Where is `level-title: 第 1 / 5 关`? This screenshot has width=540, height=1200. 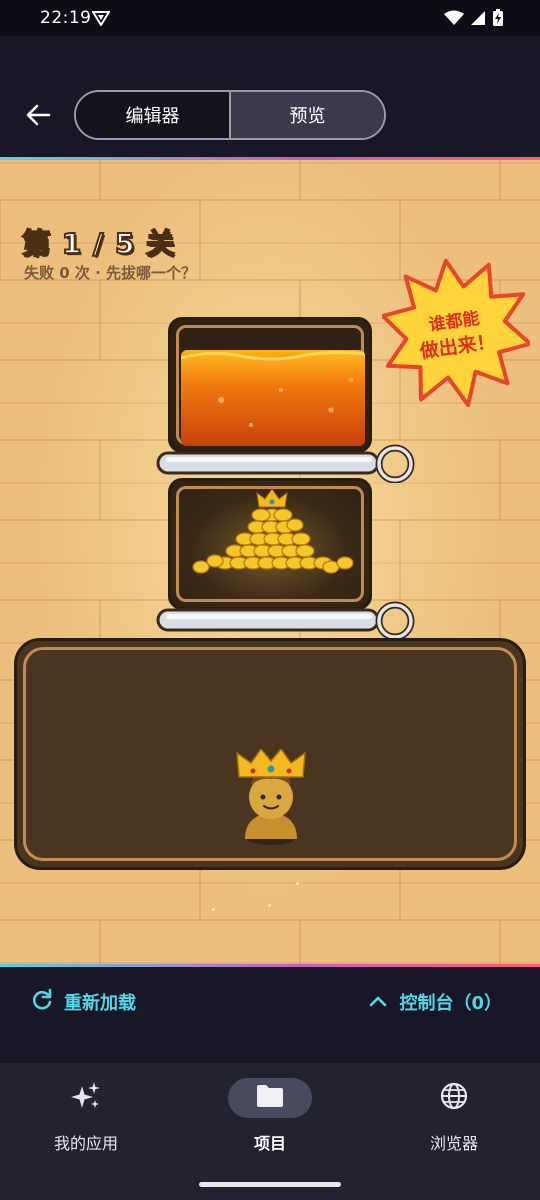 level-title: 第 1 / 5 关 is located at coordinates (98, 243).